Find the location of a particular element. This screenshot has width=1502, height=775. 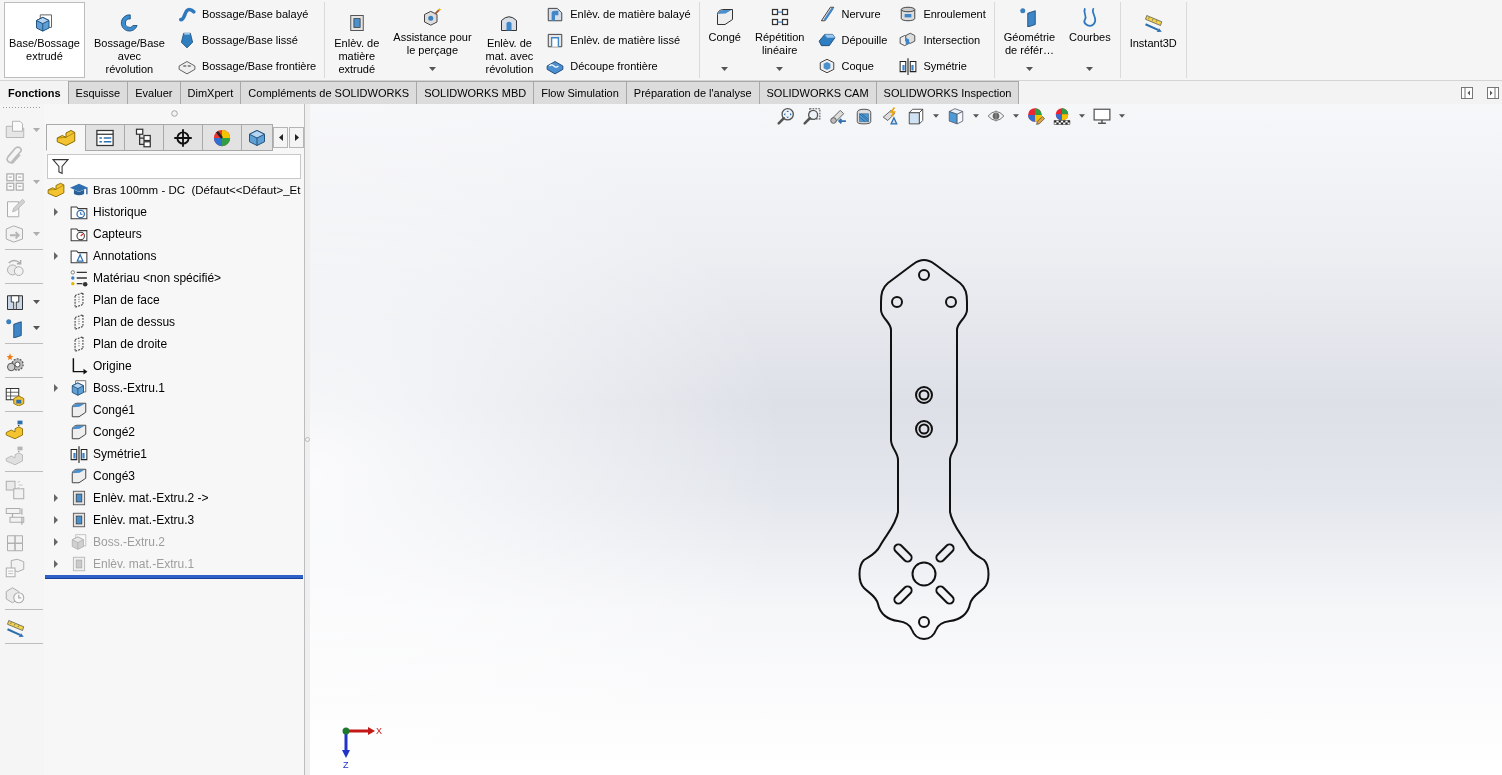

tab: Flow Simulation is located at coordinates (580, 92).